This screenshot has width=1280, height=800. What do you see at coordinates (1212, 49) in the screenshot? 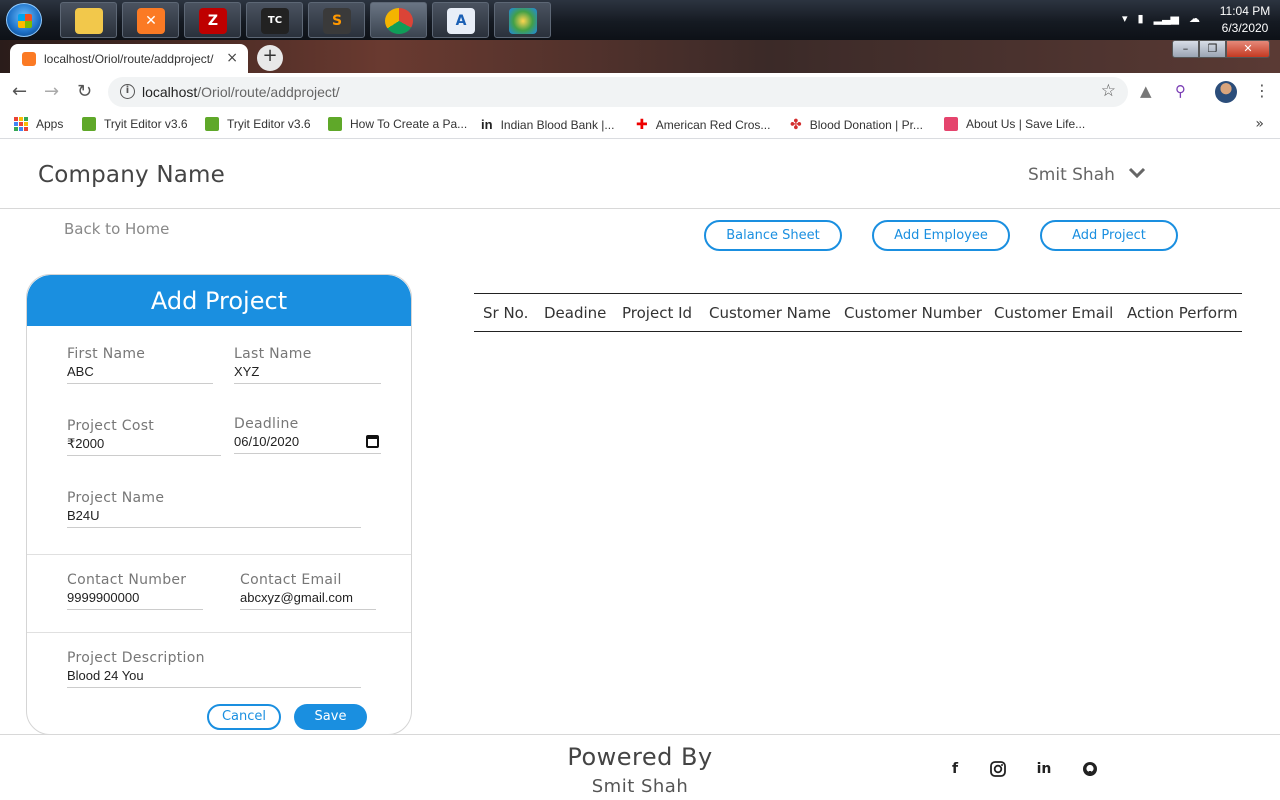
I see `maximize-button: ❐` at bounding box center [1212, 49].